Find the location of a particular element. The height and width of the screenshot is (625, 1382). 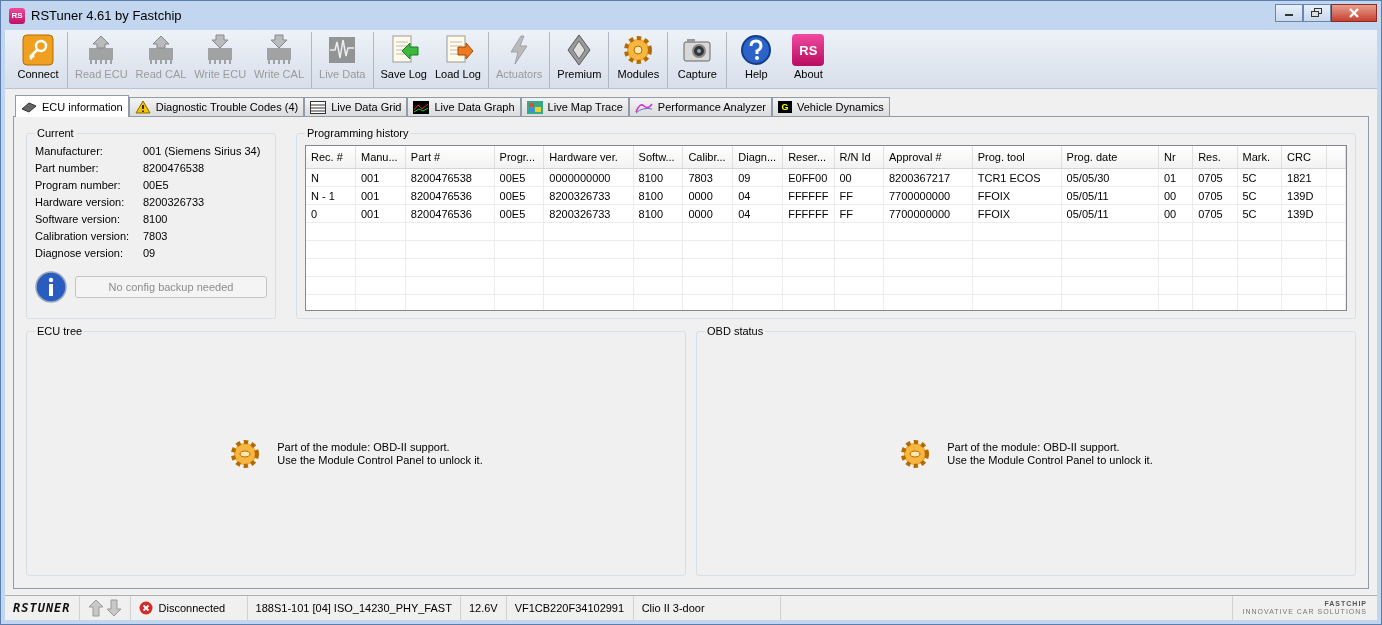

table-cell: 7803 is located at coordinates (707, 177).